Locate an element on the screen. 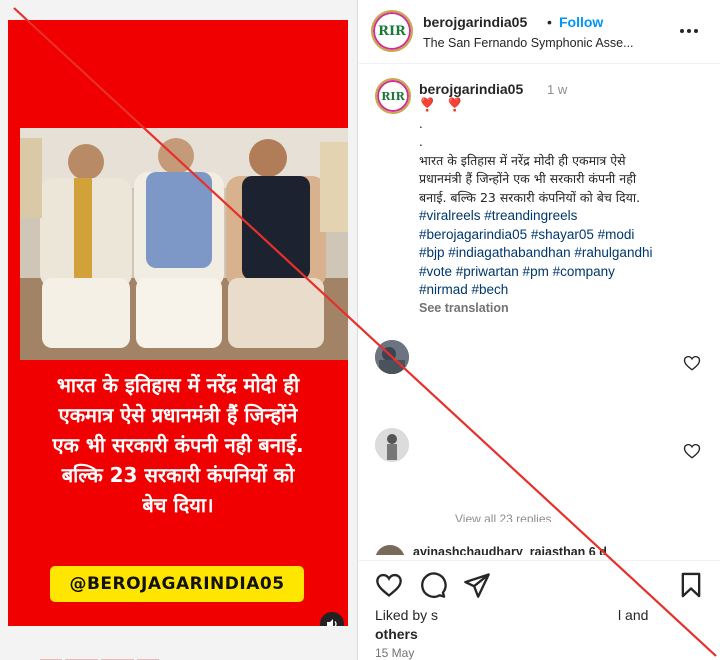 This screenshot has height=660, width=720. hashtag-line: #nirmad #bech is located at coordinates (565, 290).